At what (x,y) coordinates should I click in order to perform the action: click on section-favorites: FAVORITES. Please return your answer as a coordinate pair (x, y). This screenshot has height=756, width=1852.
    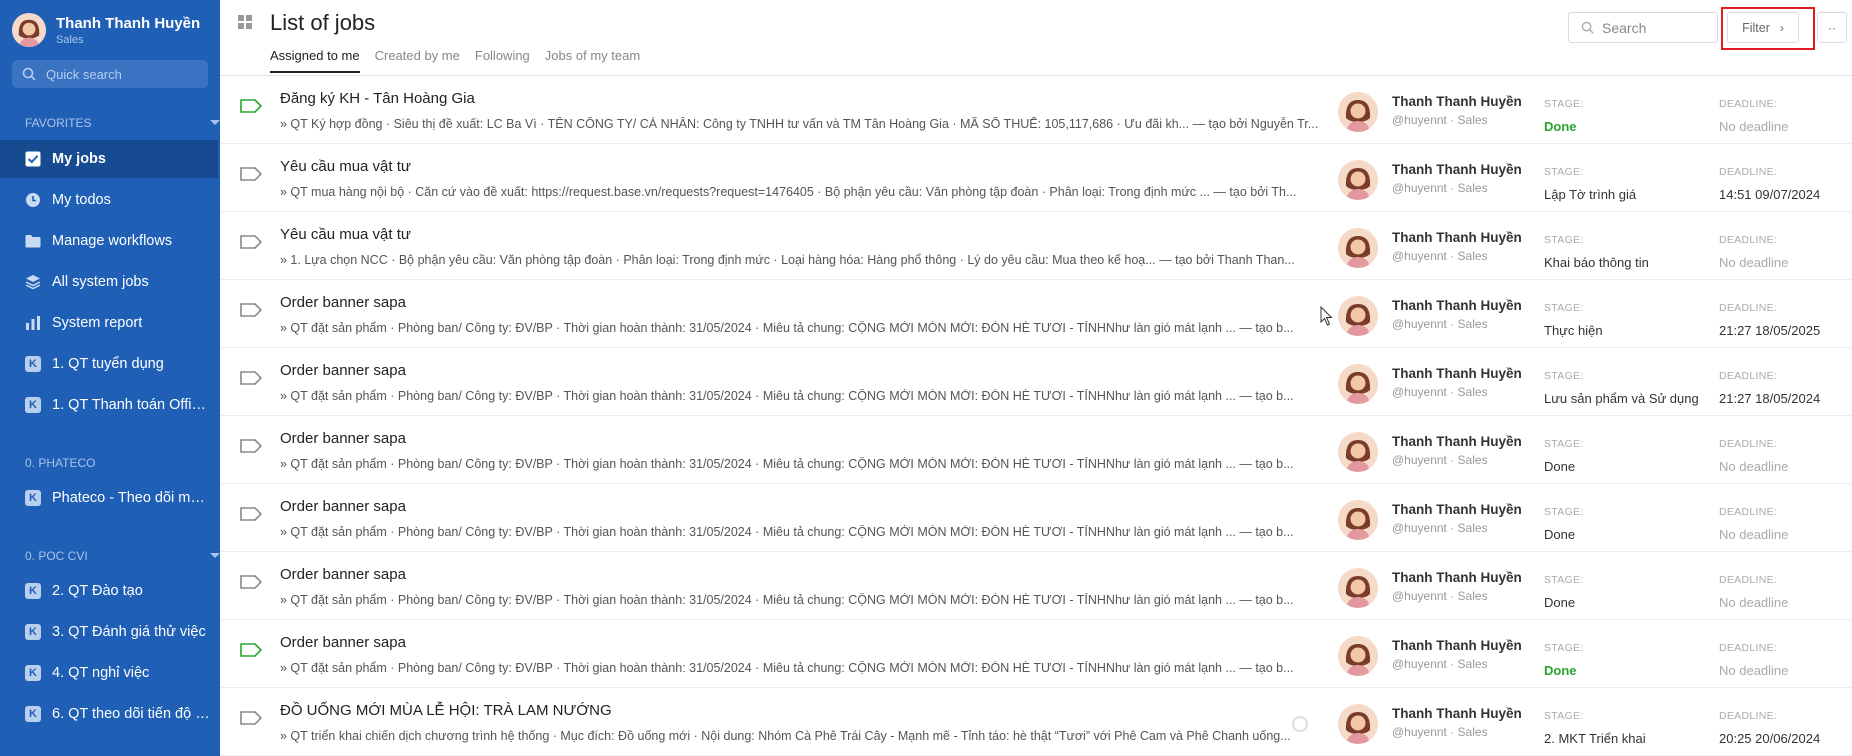
    Looking at the image, I should click on (122, 123).